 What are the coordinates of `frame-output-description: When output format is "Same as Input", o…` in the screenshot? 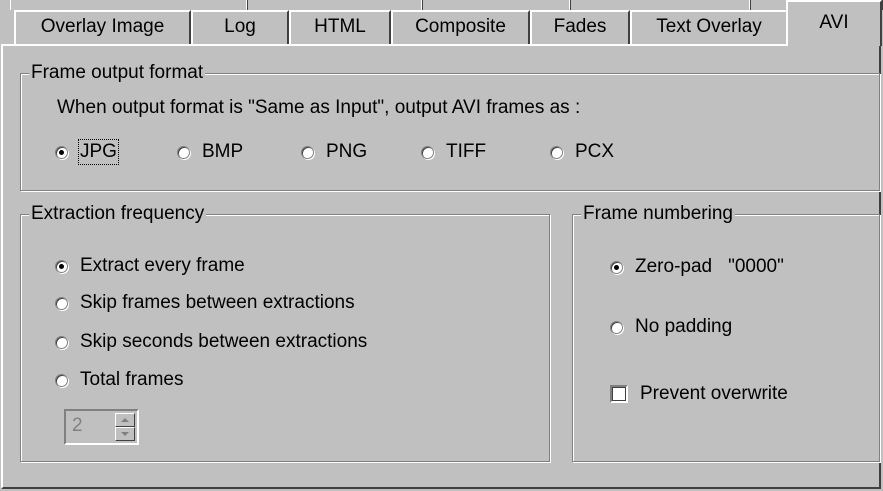 It's located at (319, 107).